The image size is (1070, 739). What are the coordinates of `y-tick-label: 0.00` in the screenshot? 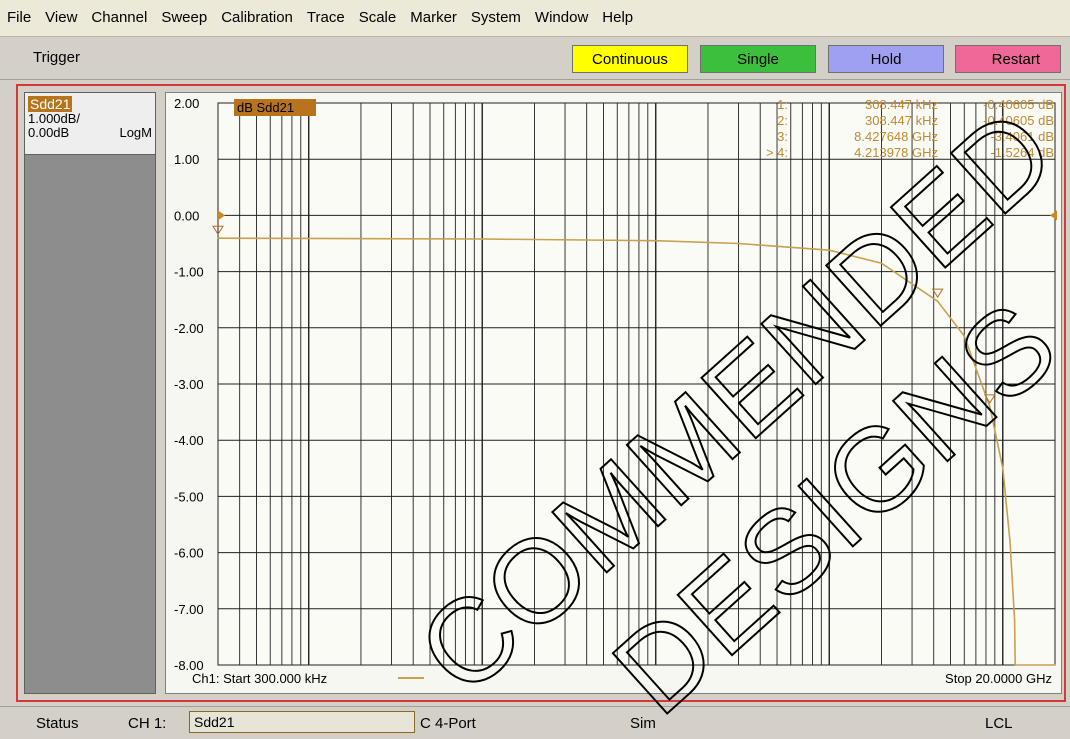 It's located at (186, 215).